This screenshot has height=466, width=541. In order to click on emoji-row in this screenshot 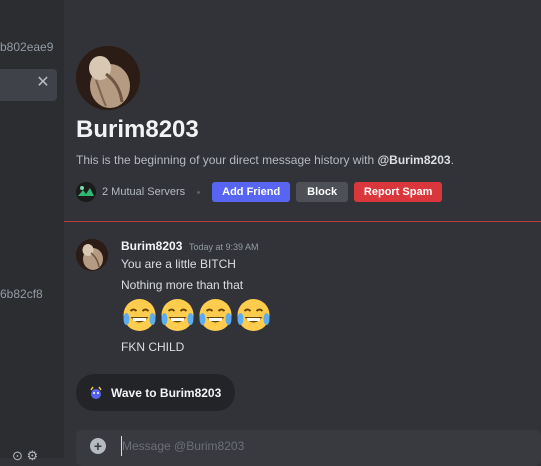, I will do `click(197, 315)`.